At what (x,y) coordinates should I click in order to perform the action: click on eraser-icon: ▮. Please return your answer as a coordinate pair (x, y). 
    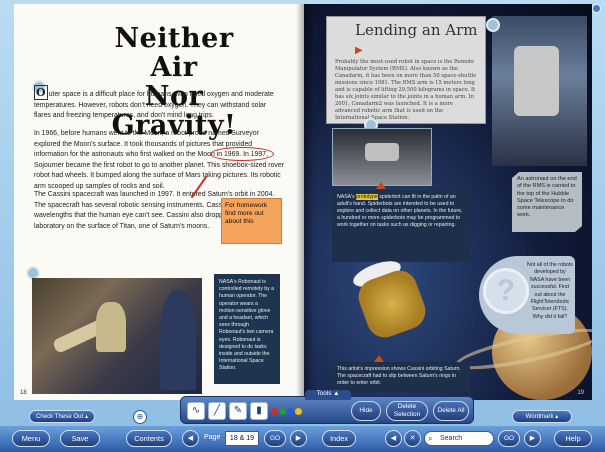
    Looking at the image, I should click on (259, 411).